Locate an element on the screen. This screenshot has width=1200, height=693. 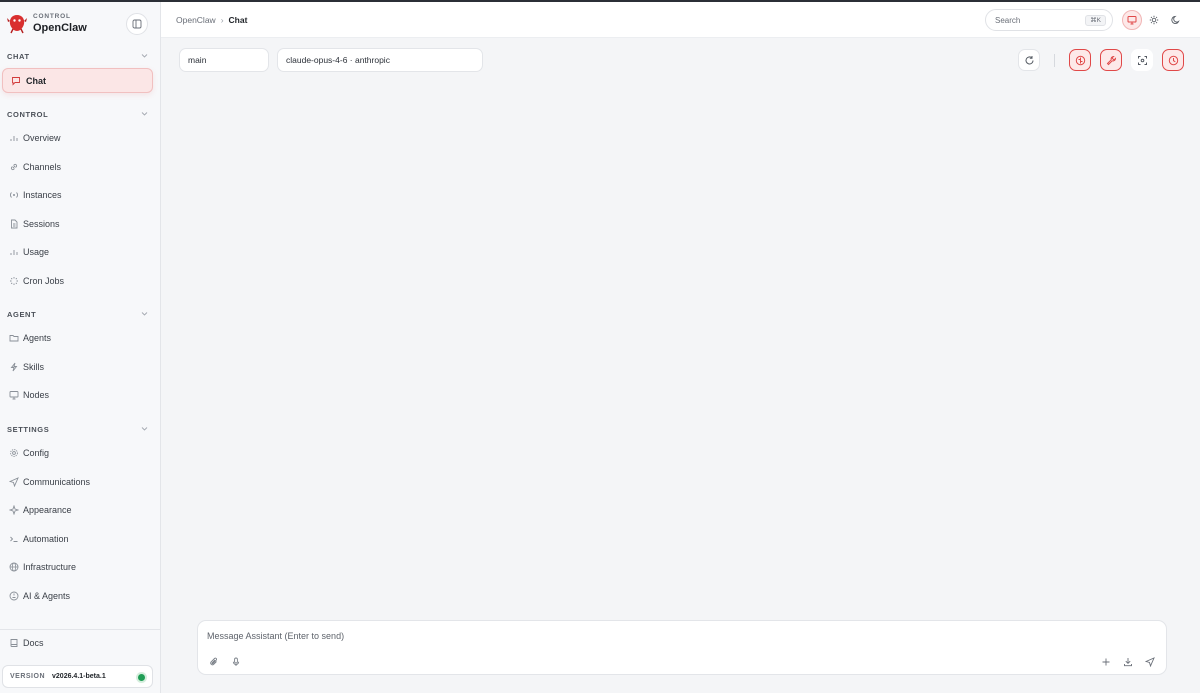
sidebar-item-label: Skills is located at coordinates (34, 367).